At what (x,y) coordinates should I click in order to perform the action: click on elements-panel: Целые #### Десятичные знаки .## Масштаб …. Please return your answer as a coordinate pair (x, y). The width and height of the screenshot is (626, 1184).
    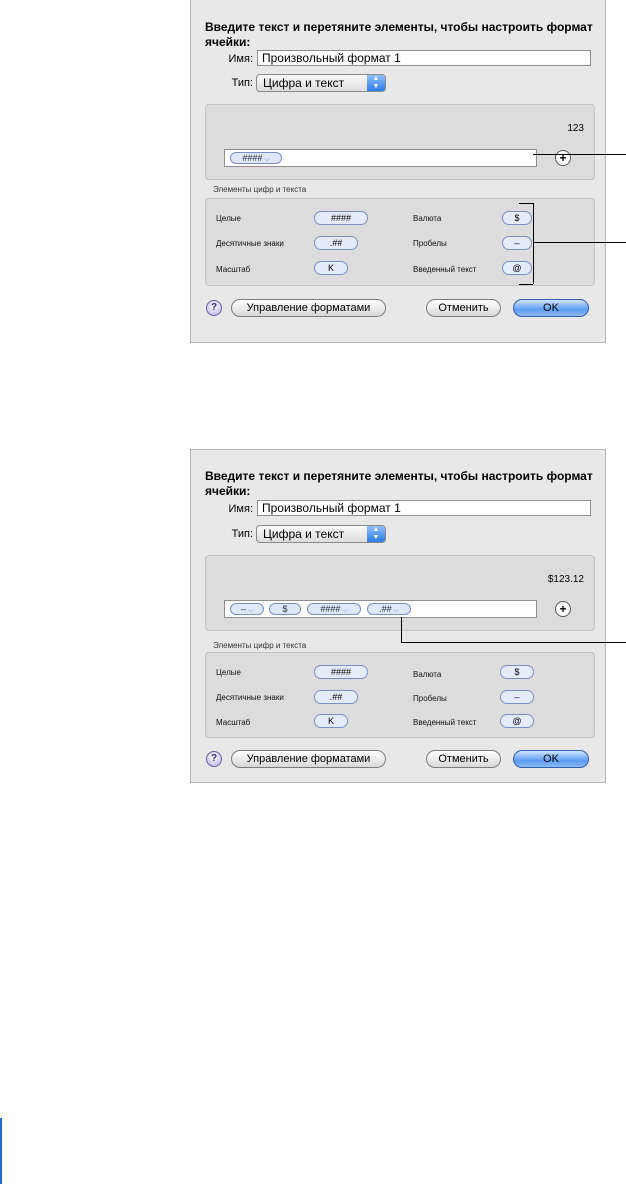
    Looking at the image, I should click on (400, 695).